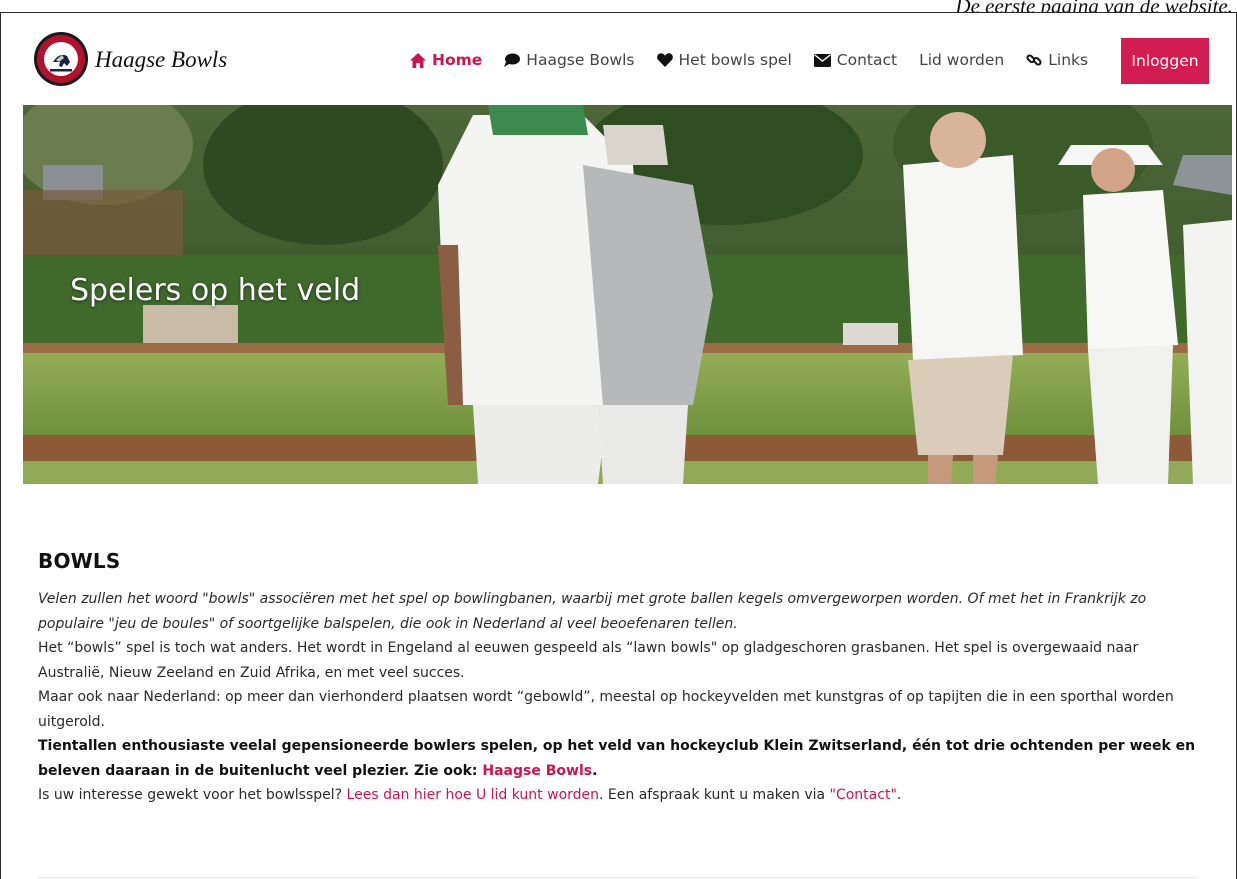  Describe the element at coordinates (899, 795) in the screenshot. I see `paragraph-interest-end: .` at that location.